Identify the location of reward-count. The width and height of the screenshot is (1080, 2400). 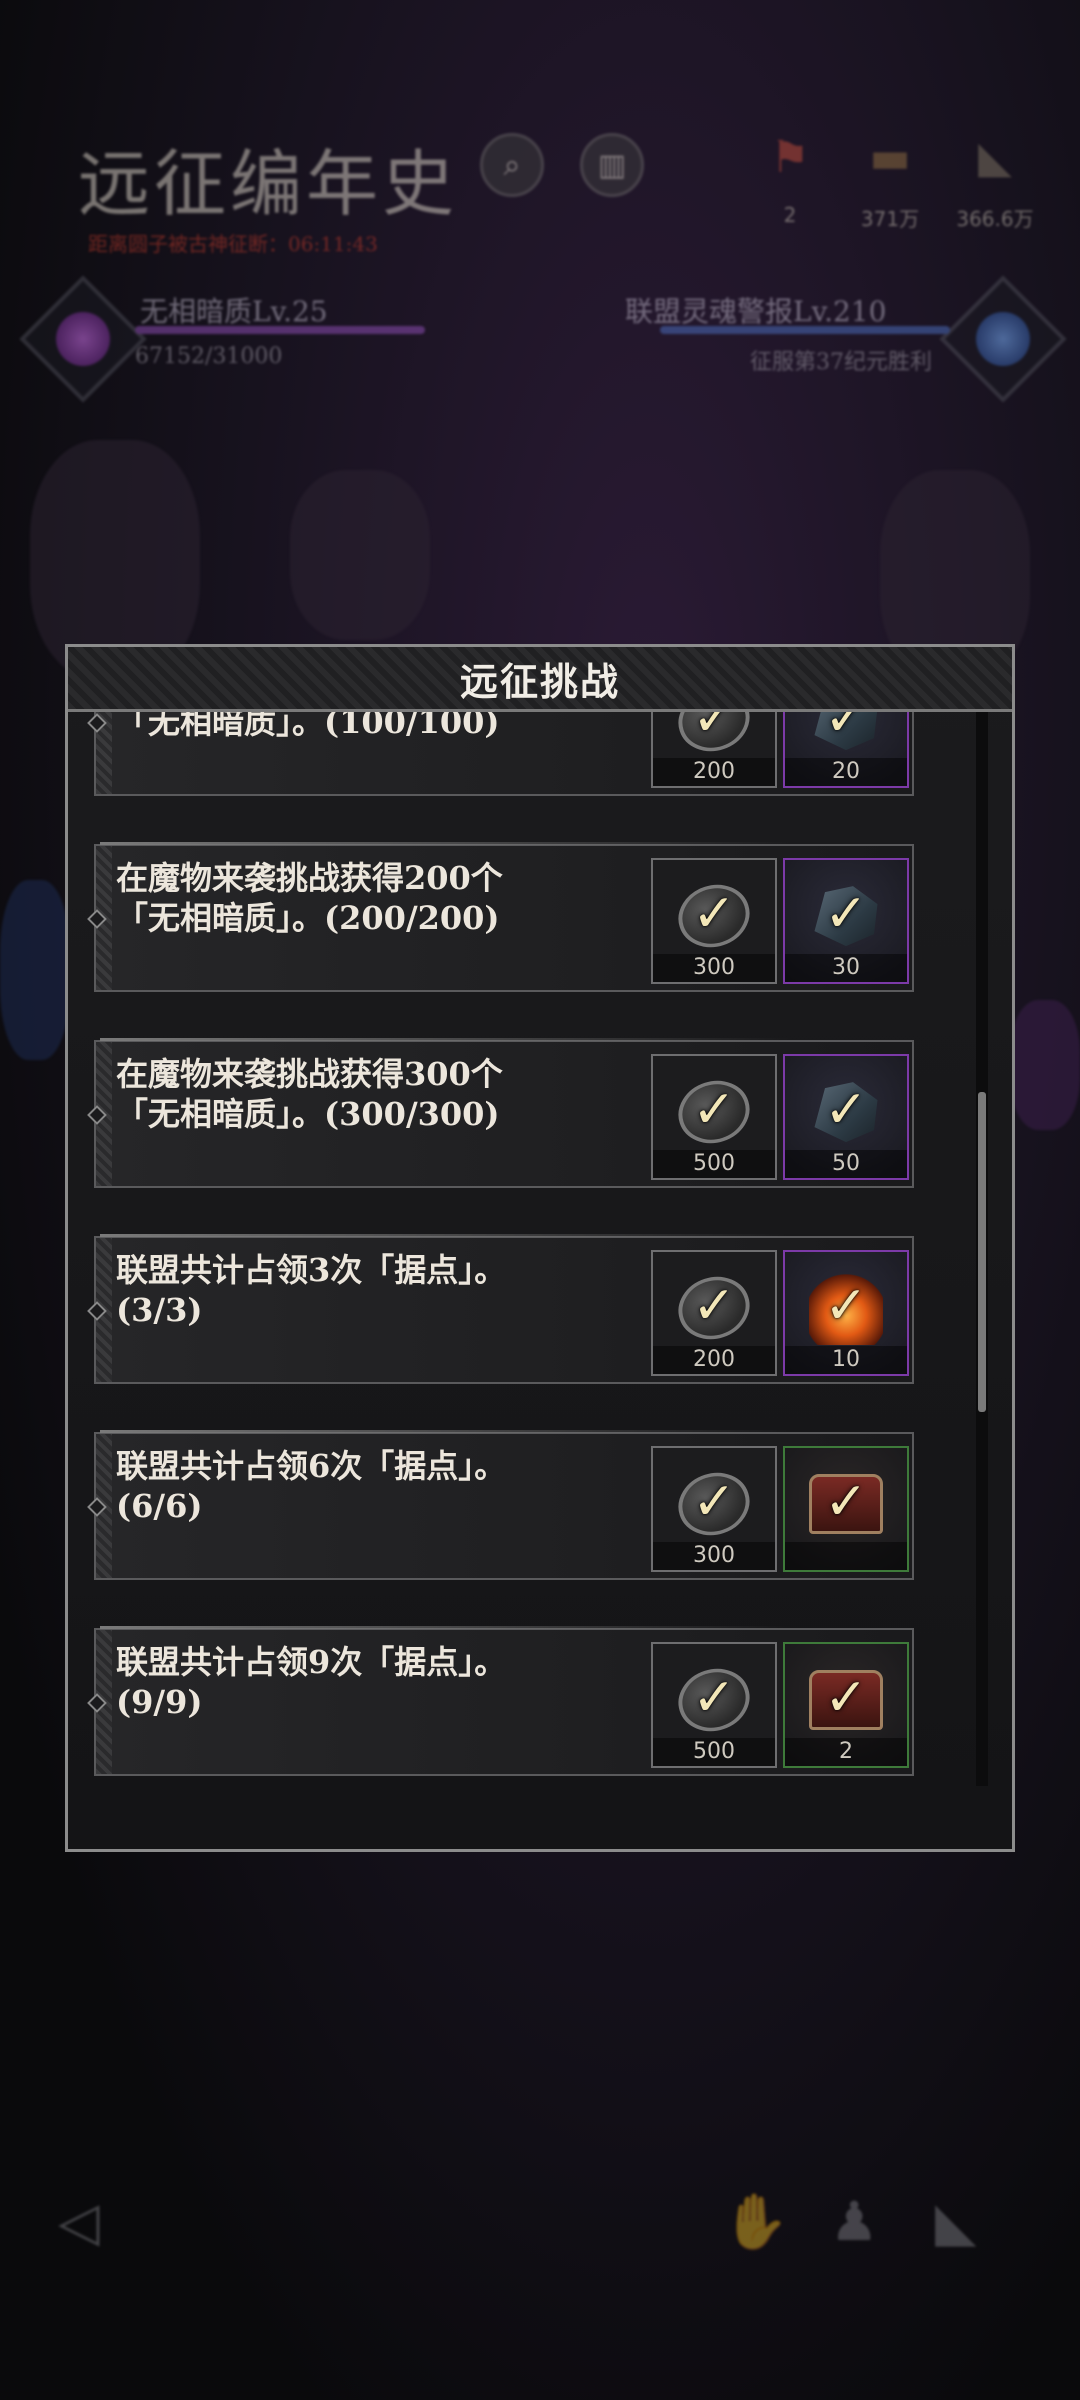
(846, 1556).